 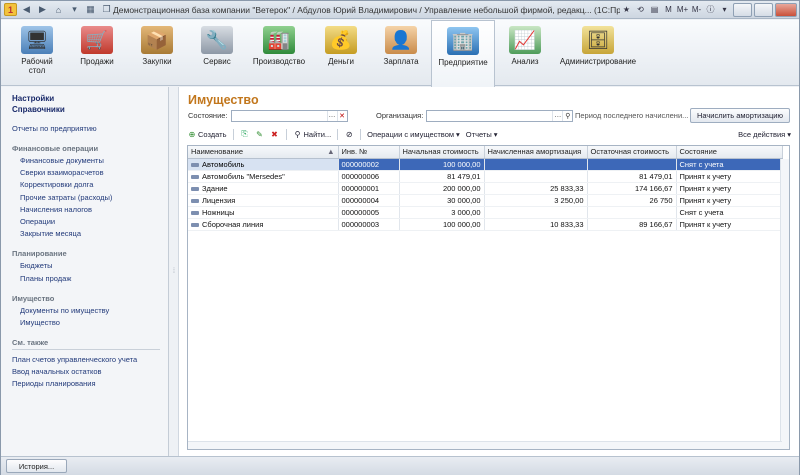 I want to click on cell-residual: 89 166,67, so click(x=632, y=224).